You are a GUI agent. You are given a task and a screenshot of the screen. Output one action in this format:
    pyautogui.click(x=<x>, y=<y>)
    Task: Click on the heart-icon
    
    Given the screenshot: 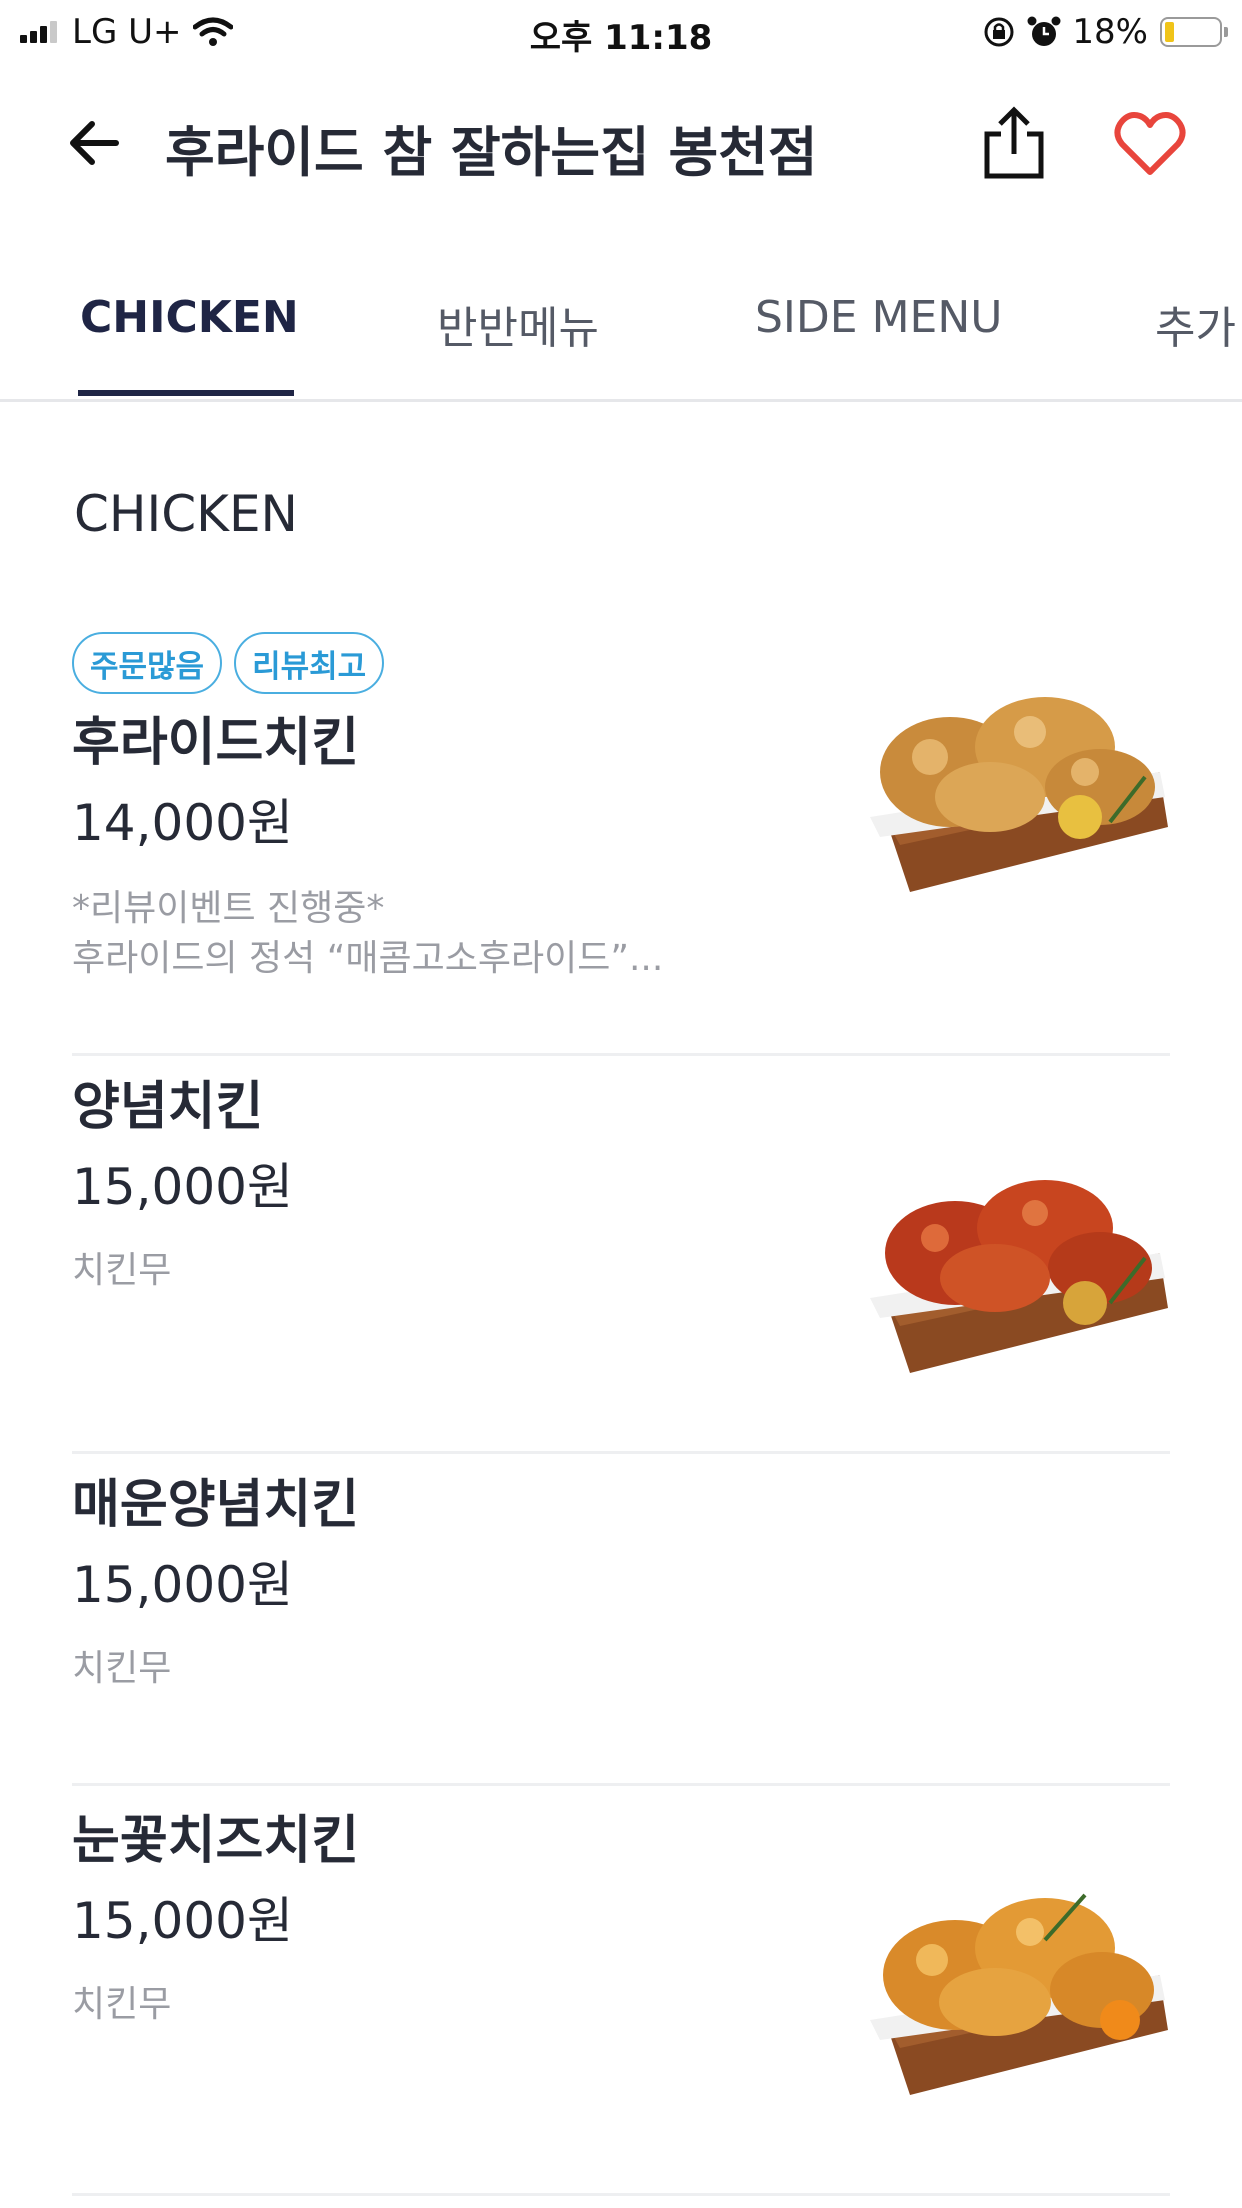 What is the action you would take?
    pyautogui.click(x=1150, y=143)
    